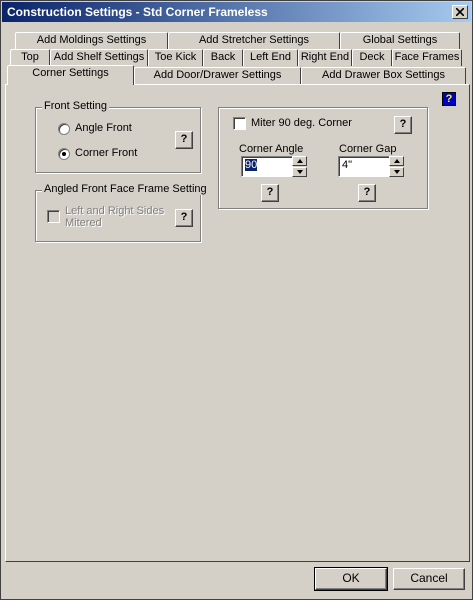  I want to click on tab-add-stretcher-settings: Add Stretcher Settings, so click(254, 40).